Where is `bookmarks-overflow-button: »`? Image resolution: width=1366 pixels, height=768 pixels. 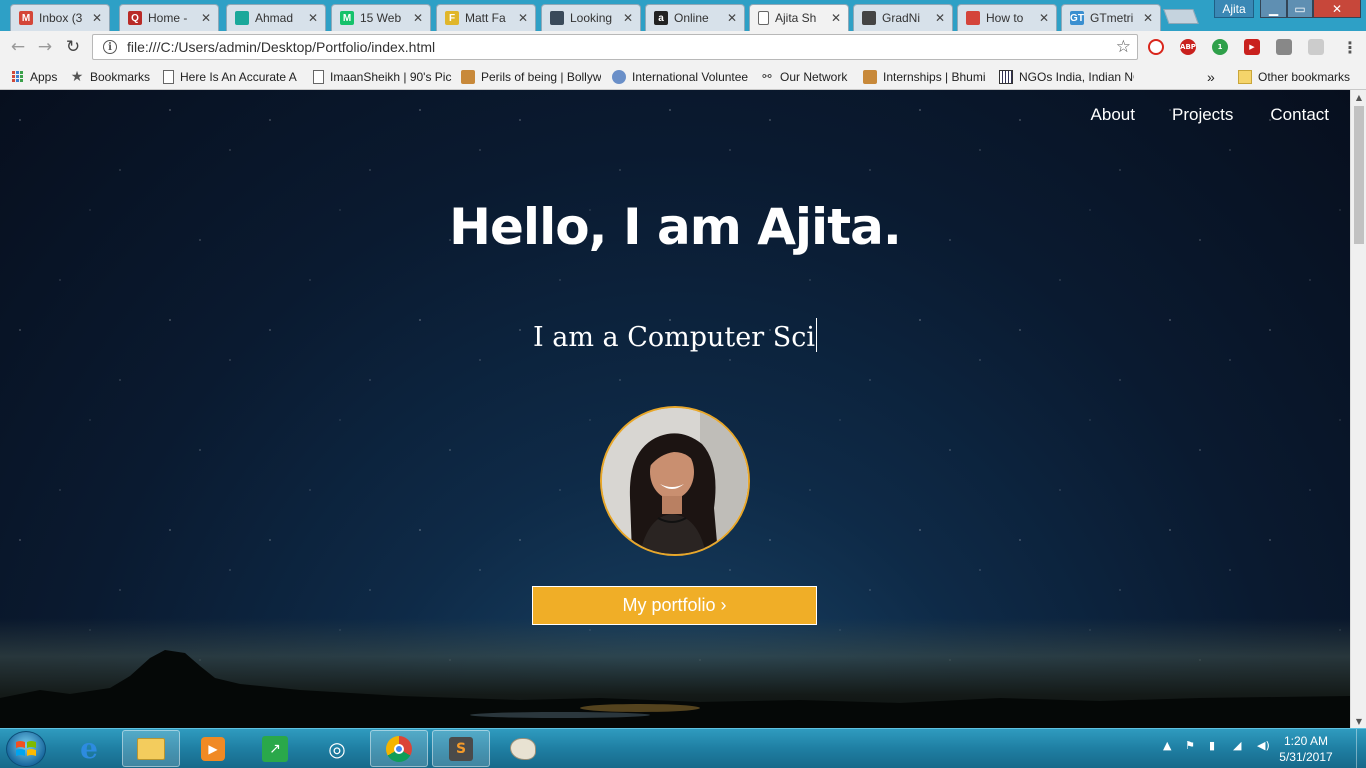 bookmarks-overflow-button: » is located at coordinates (1211, 76).